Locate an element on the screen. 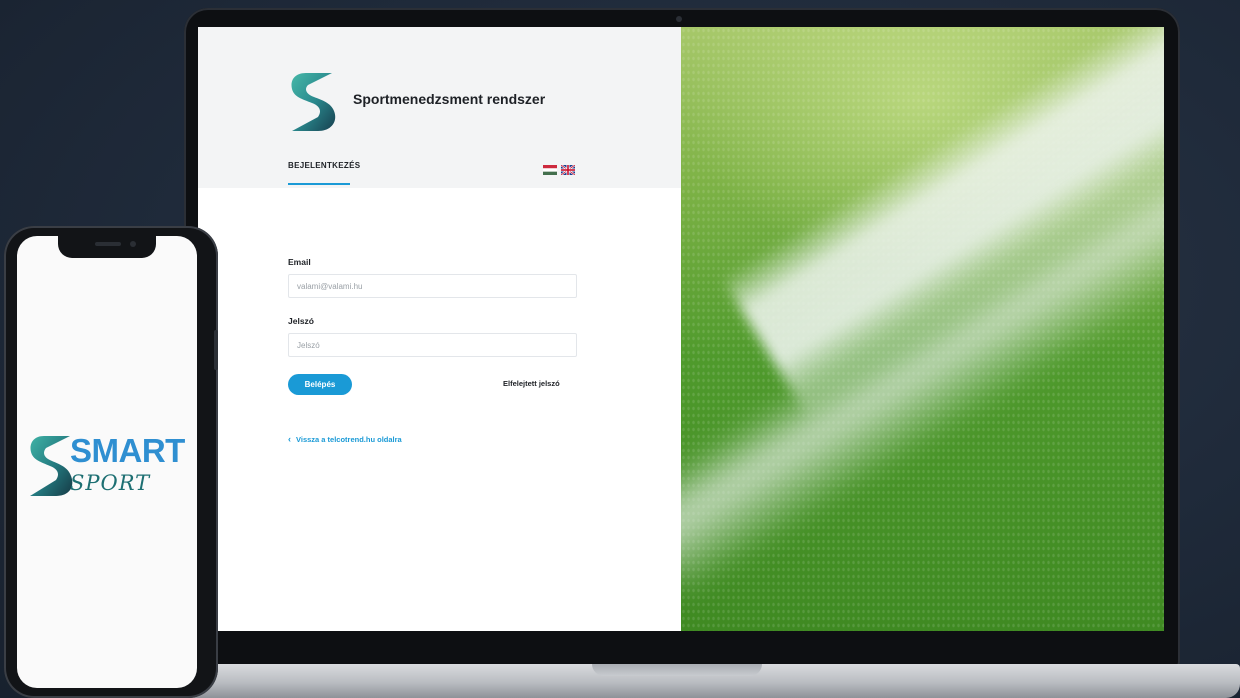 Image resolution: width=1240 pixels, height=698 pixels. brand-sport-text: SPORT is located at coordinates (110, 483).